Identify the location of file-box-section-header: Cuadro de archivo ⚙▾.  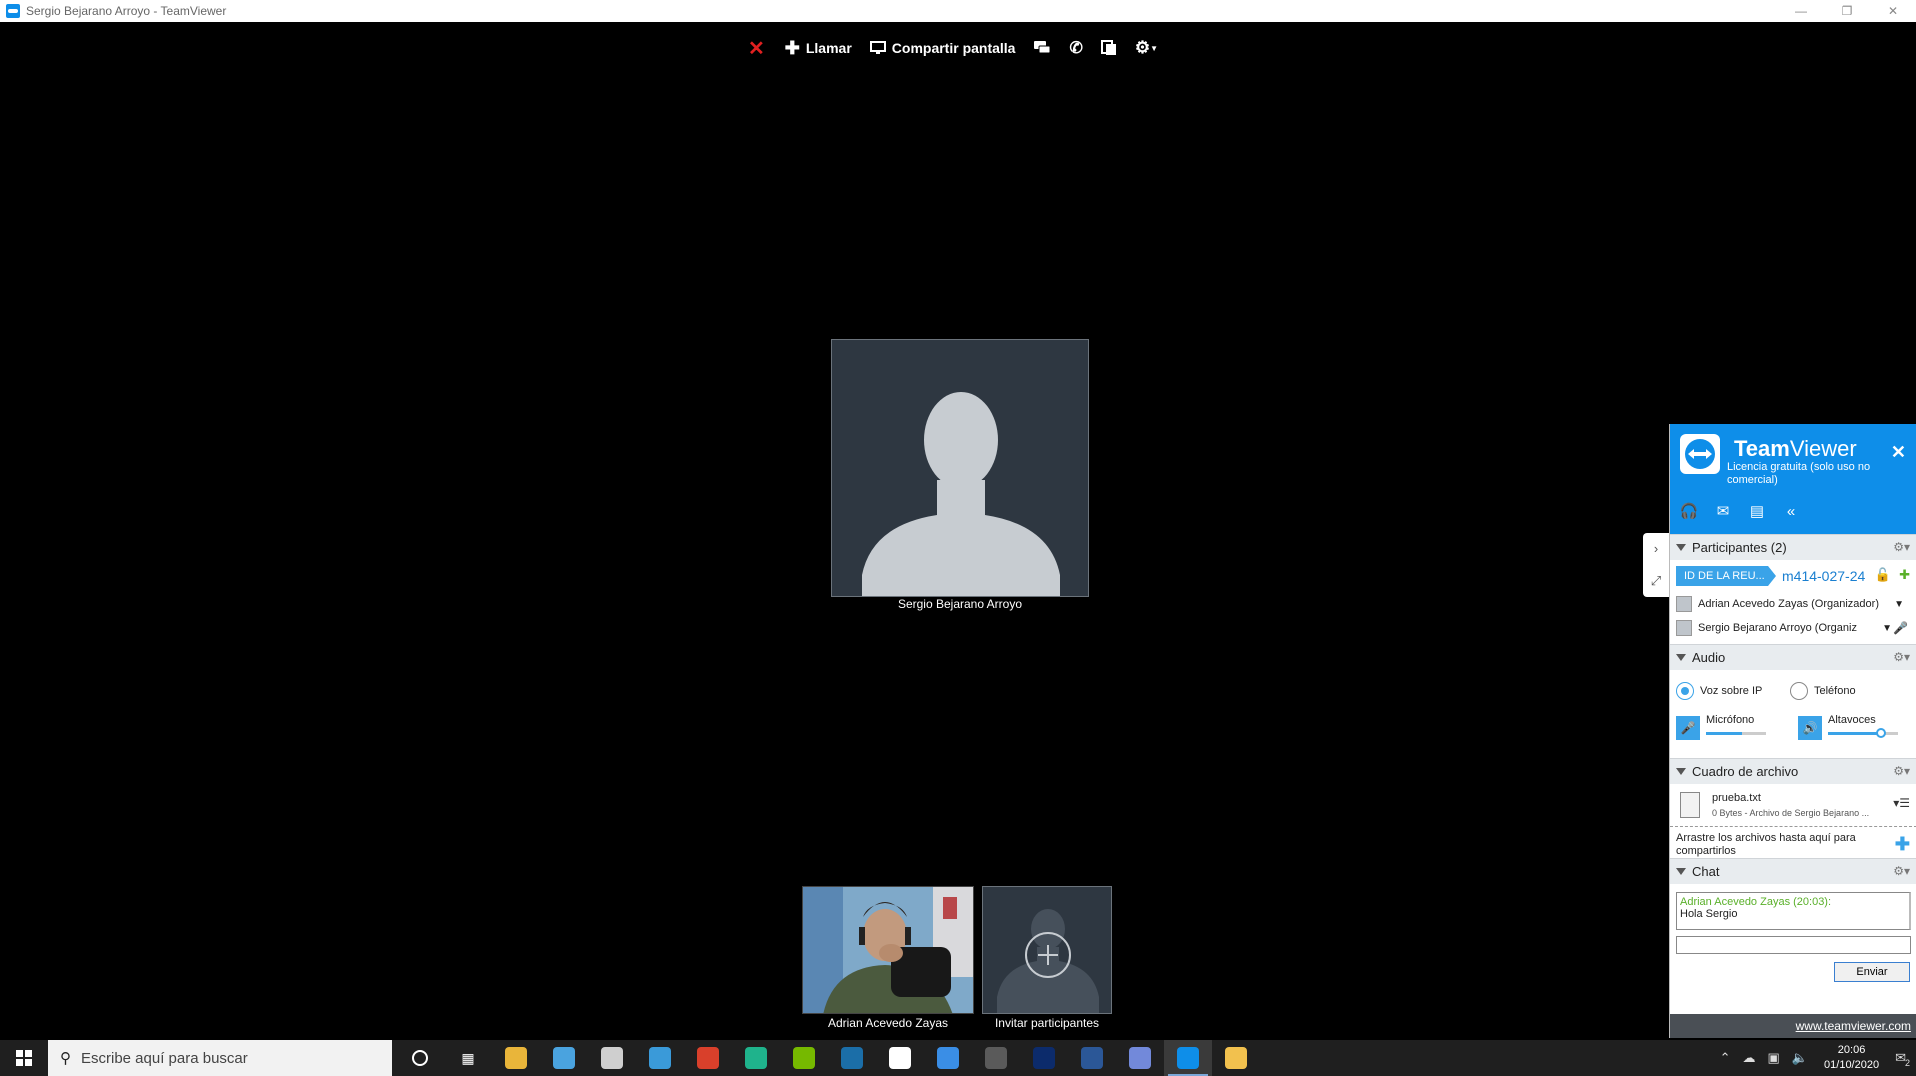
(1793, 771).